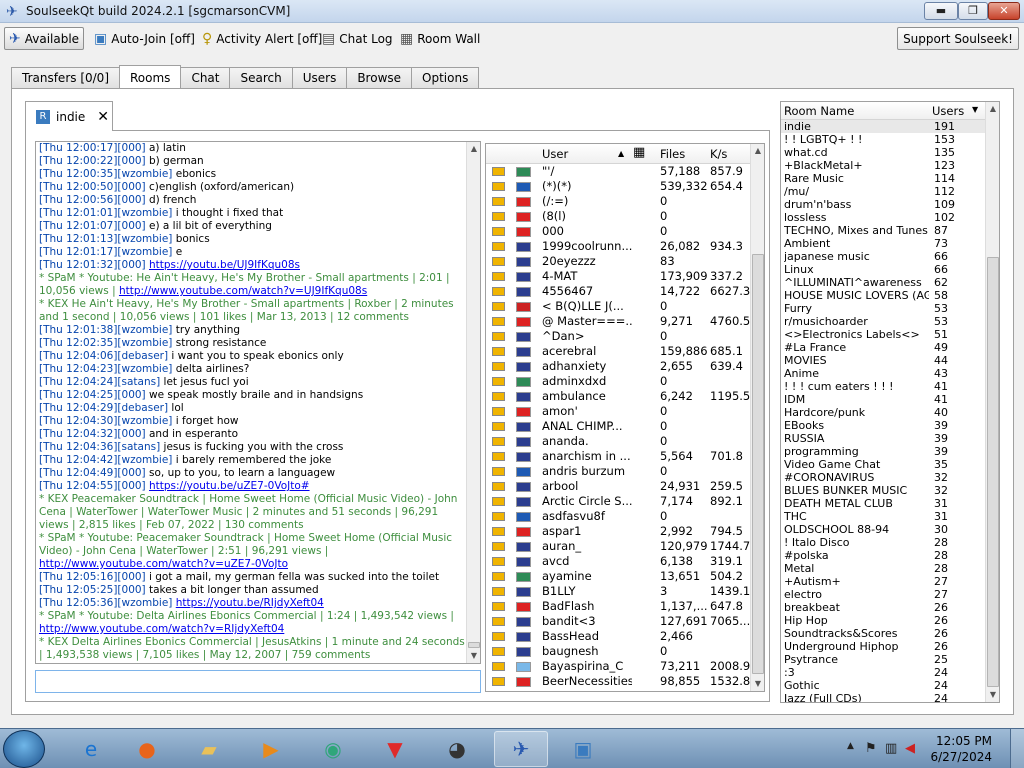 Image resolution: width=1024 pixels, height=768 pixels. Describe the element at coordinates (357, 38) in the screenshot. I see `chat-log-button: ▤ Chat Log` at that location.